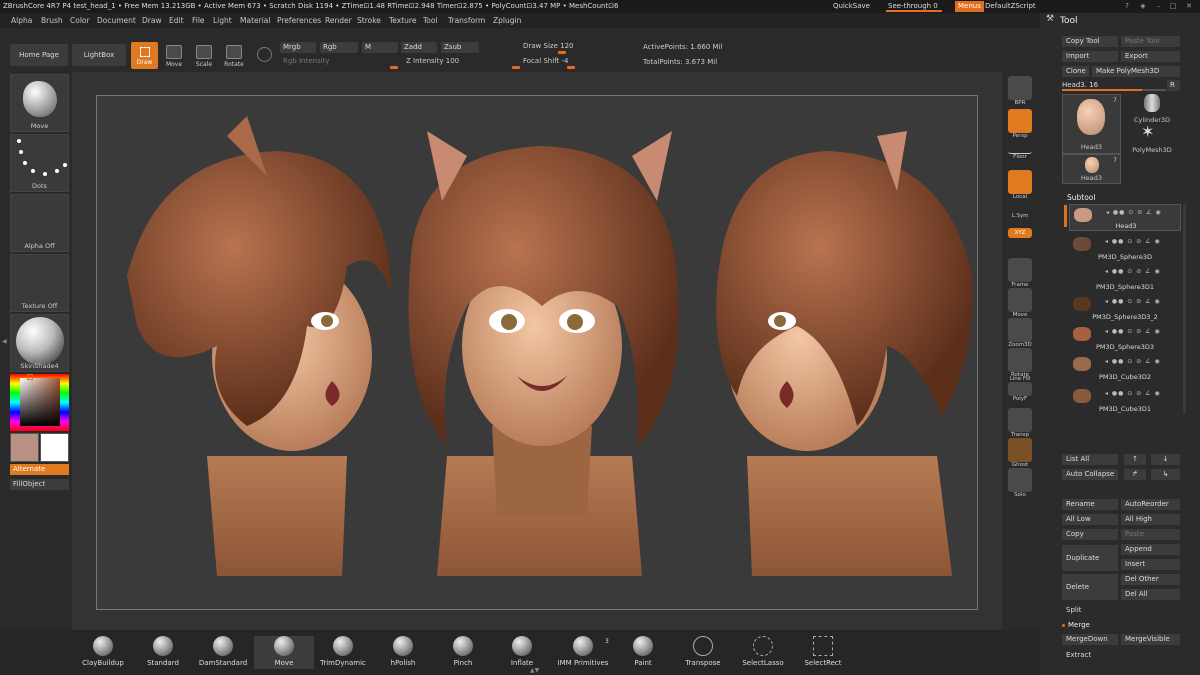 The height and width of the screenshot is (675, 1200). What do you see at coordinates (1165, 474) in the screenshot?
I see `move-down-arrow-2-icon: ↳` at bounding box center [1165, 474].